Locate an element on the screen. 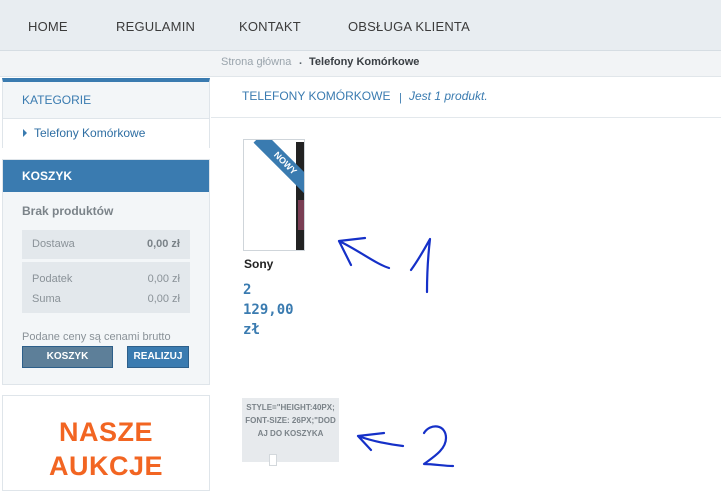 The height and width of the screenshot is (491, 721). cart-button: KOSZYK is located at coordinates (67, 357).